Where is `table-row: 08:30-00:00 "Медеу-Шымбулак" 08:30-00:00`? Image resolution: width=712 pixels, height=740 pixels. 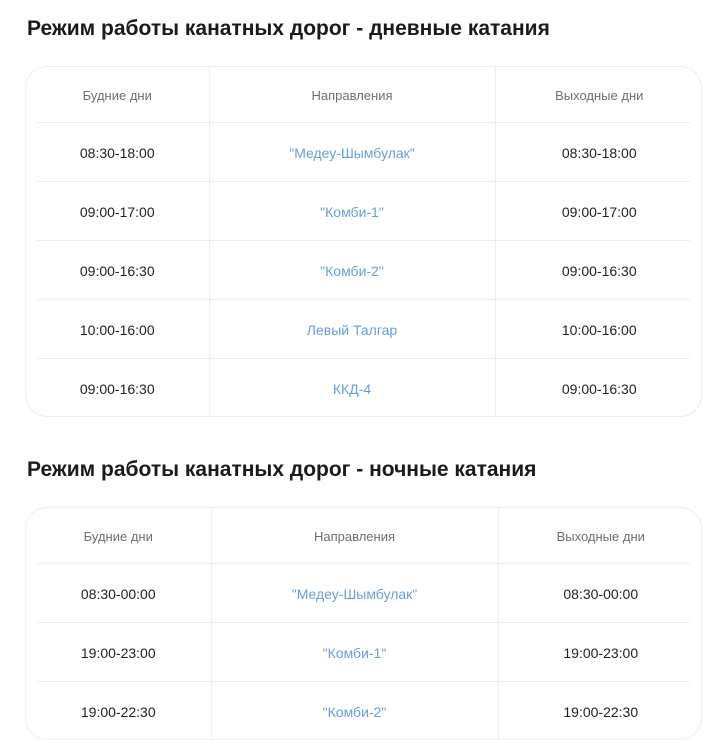 table-row: 08:30-00:00 "Медеу-Шымбулак" 08:30-00:00 is located at coordinates (363, 593).